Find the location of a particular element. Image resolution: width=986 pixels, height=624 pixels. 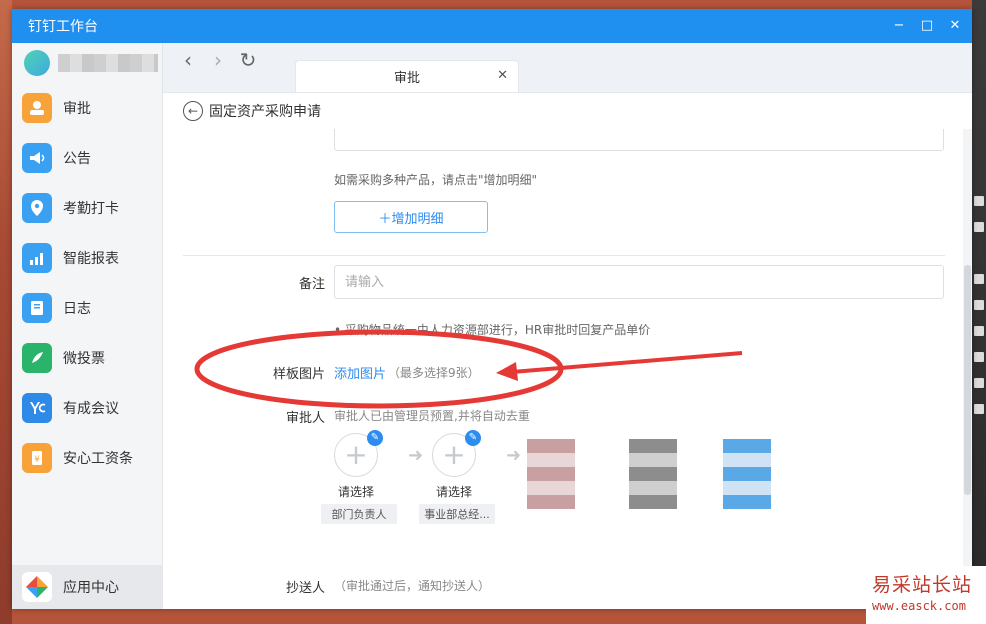

divider is located at coordinates (564, 255).